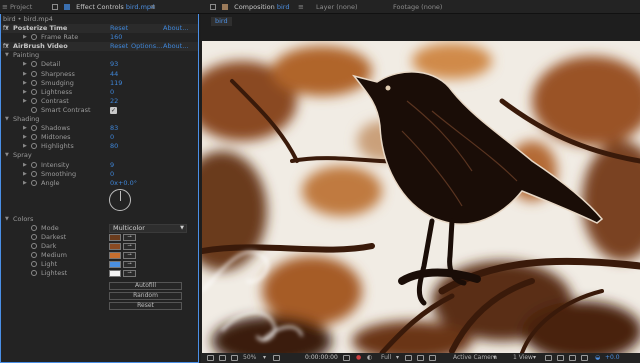 The width and height of the screenshot is (640, 363). What do you see at coordinates (249, 7) in the screenshot?
I see `tab-composition: Composition bird` at bounding box center [249, 7].